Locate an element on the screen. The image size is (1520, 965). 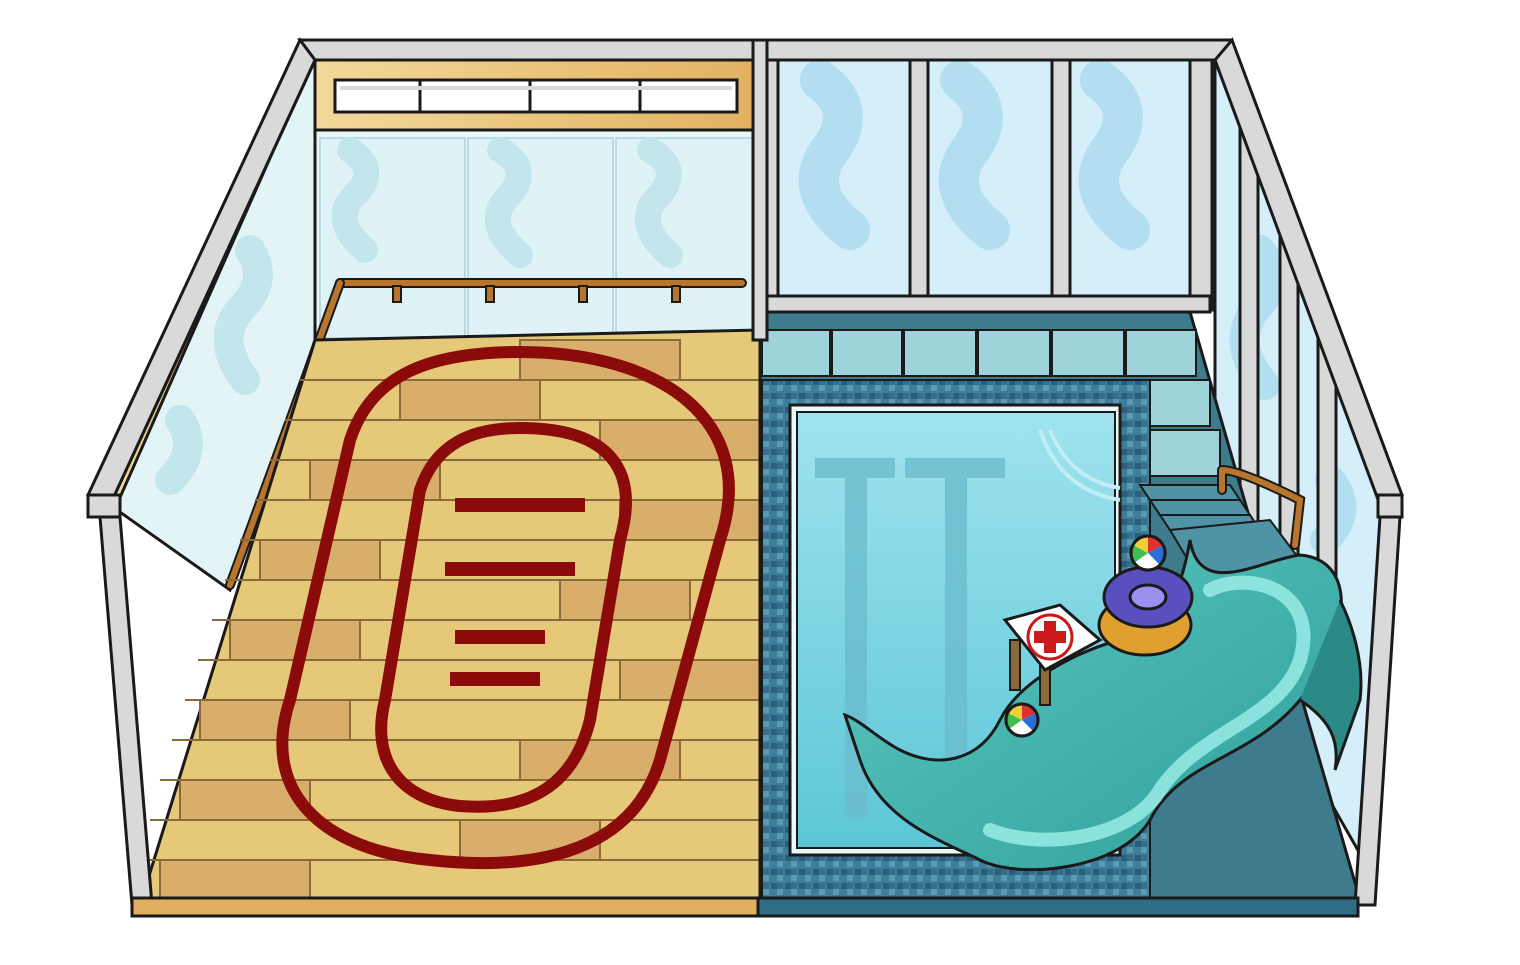
room-base is located at coordinates (745, 907).